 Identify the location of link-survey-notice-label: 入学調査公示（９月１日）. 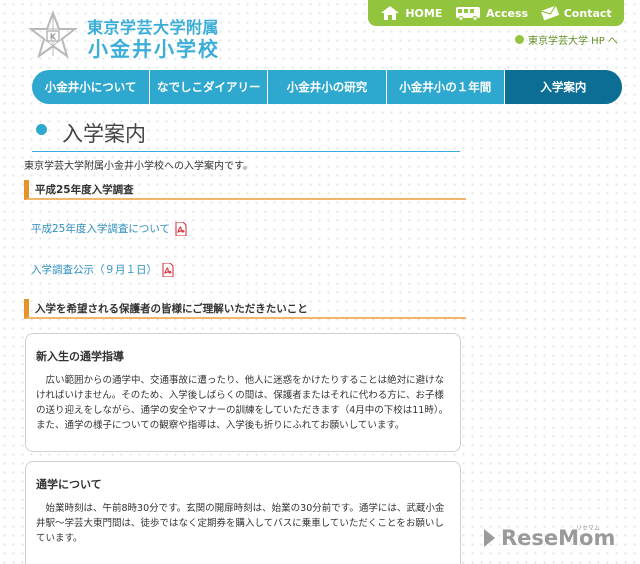
(94, 269).